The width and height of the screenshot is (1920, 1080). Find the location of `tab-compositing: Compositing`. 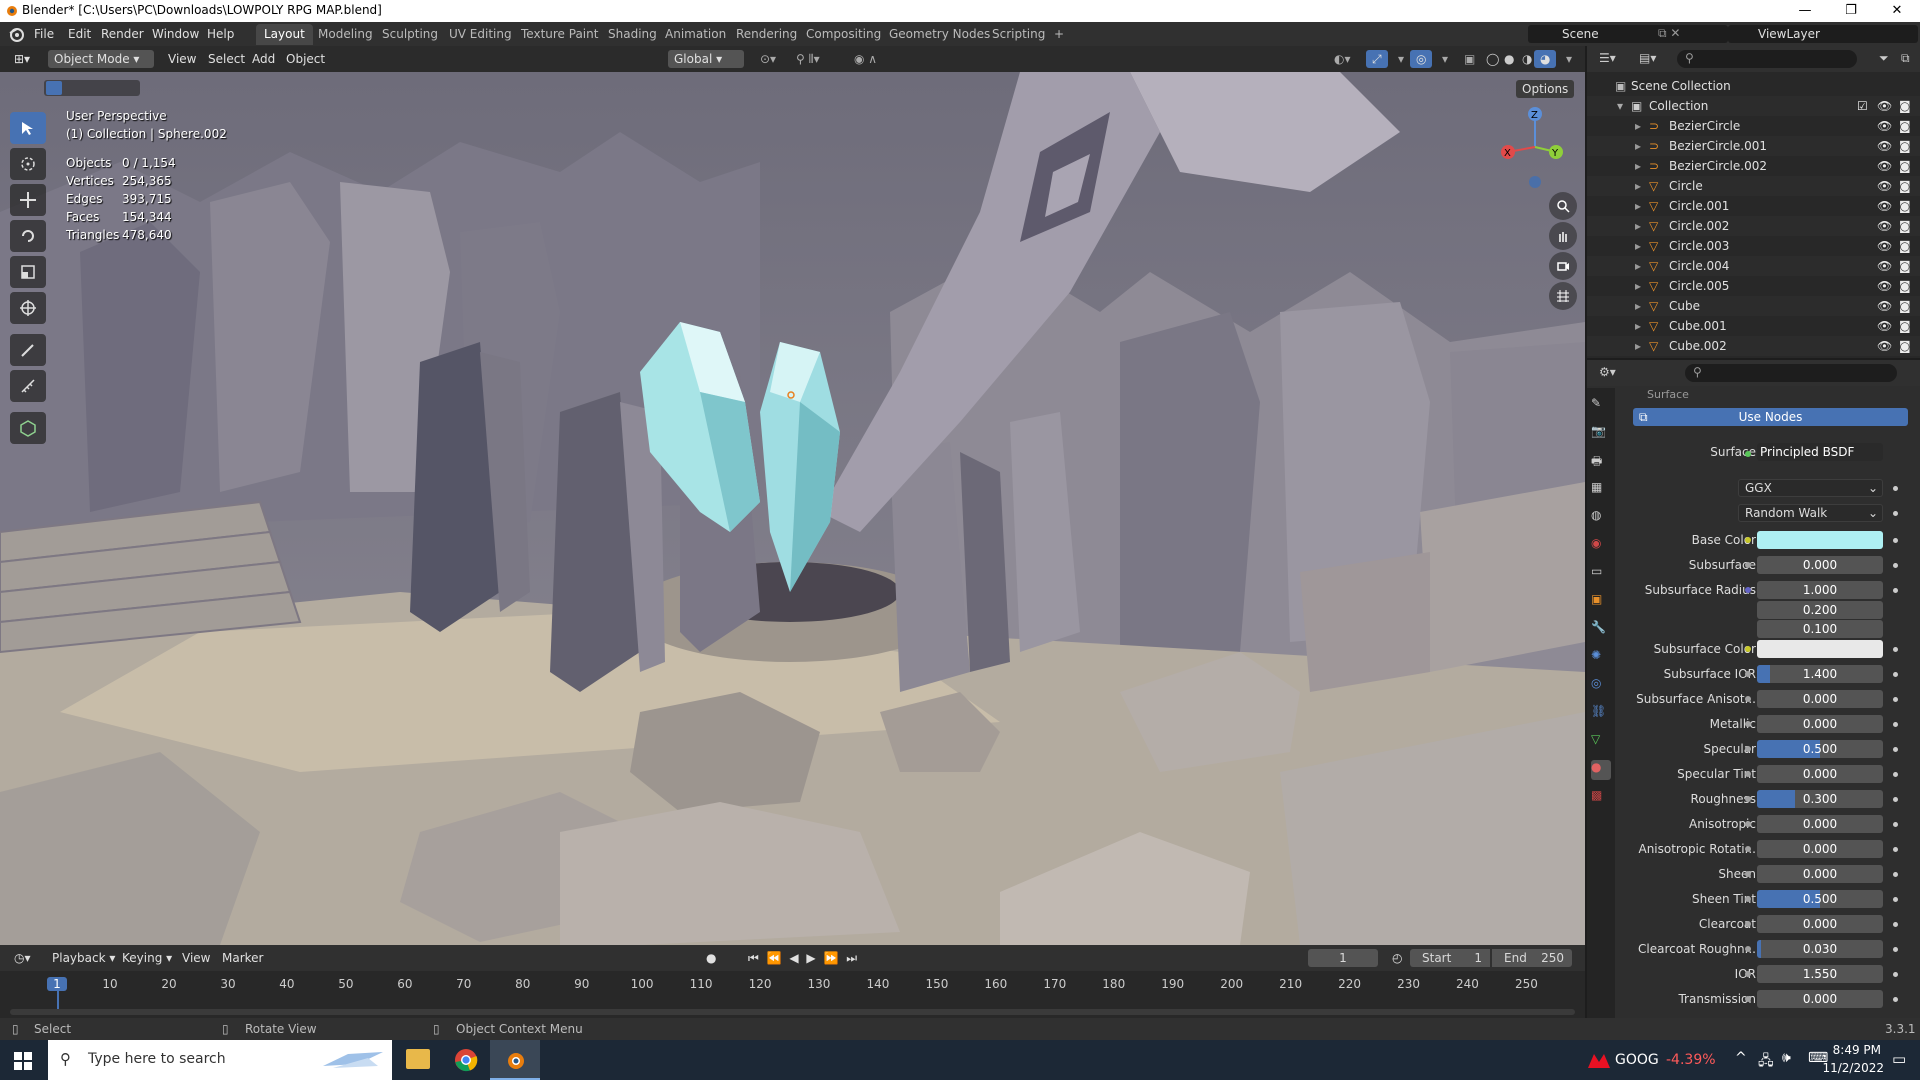

tab-compositing: Compositing is located at coordinates (843, 34).